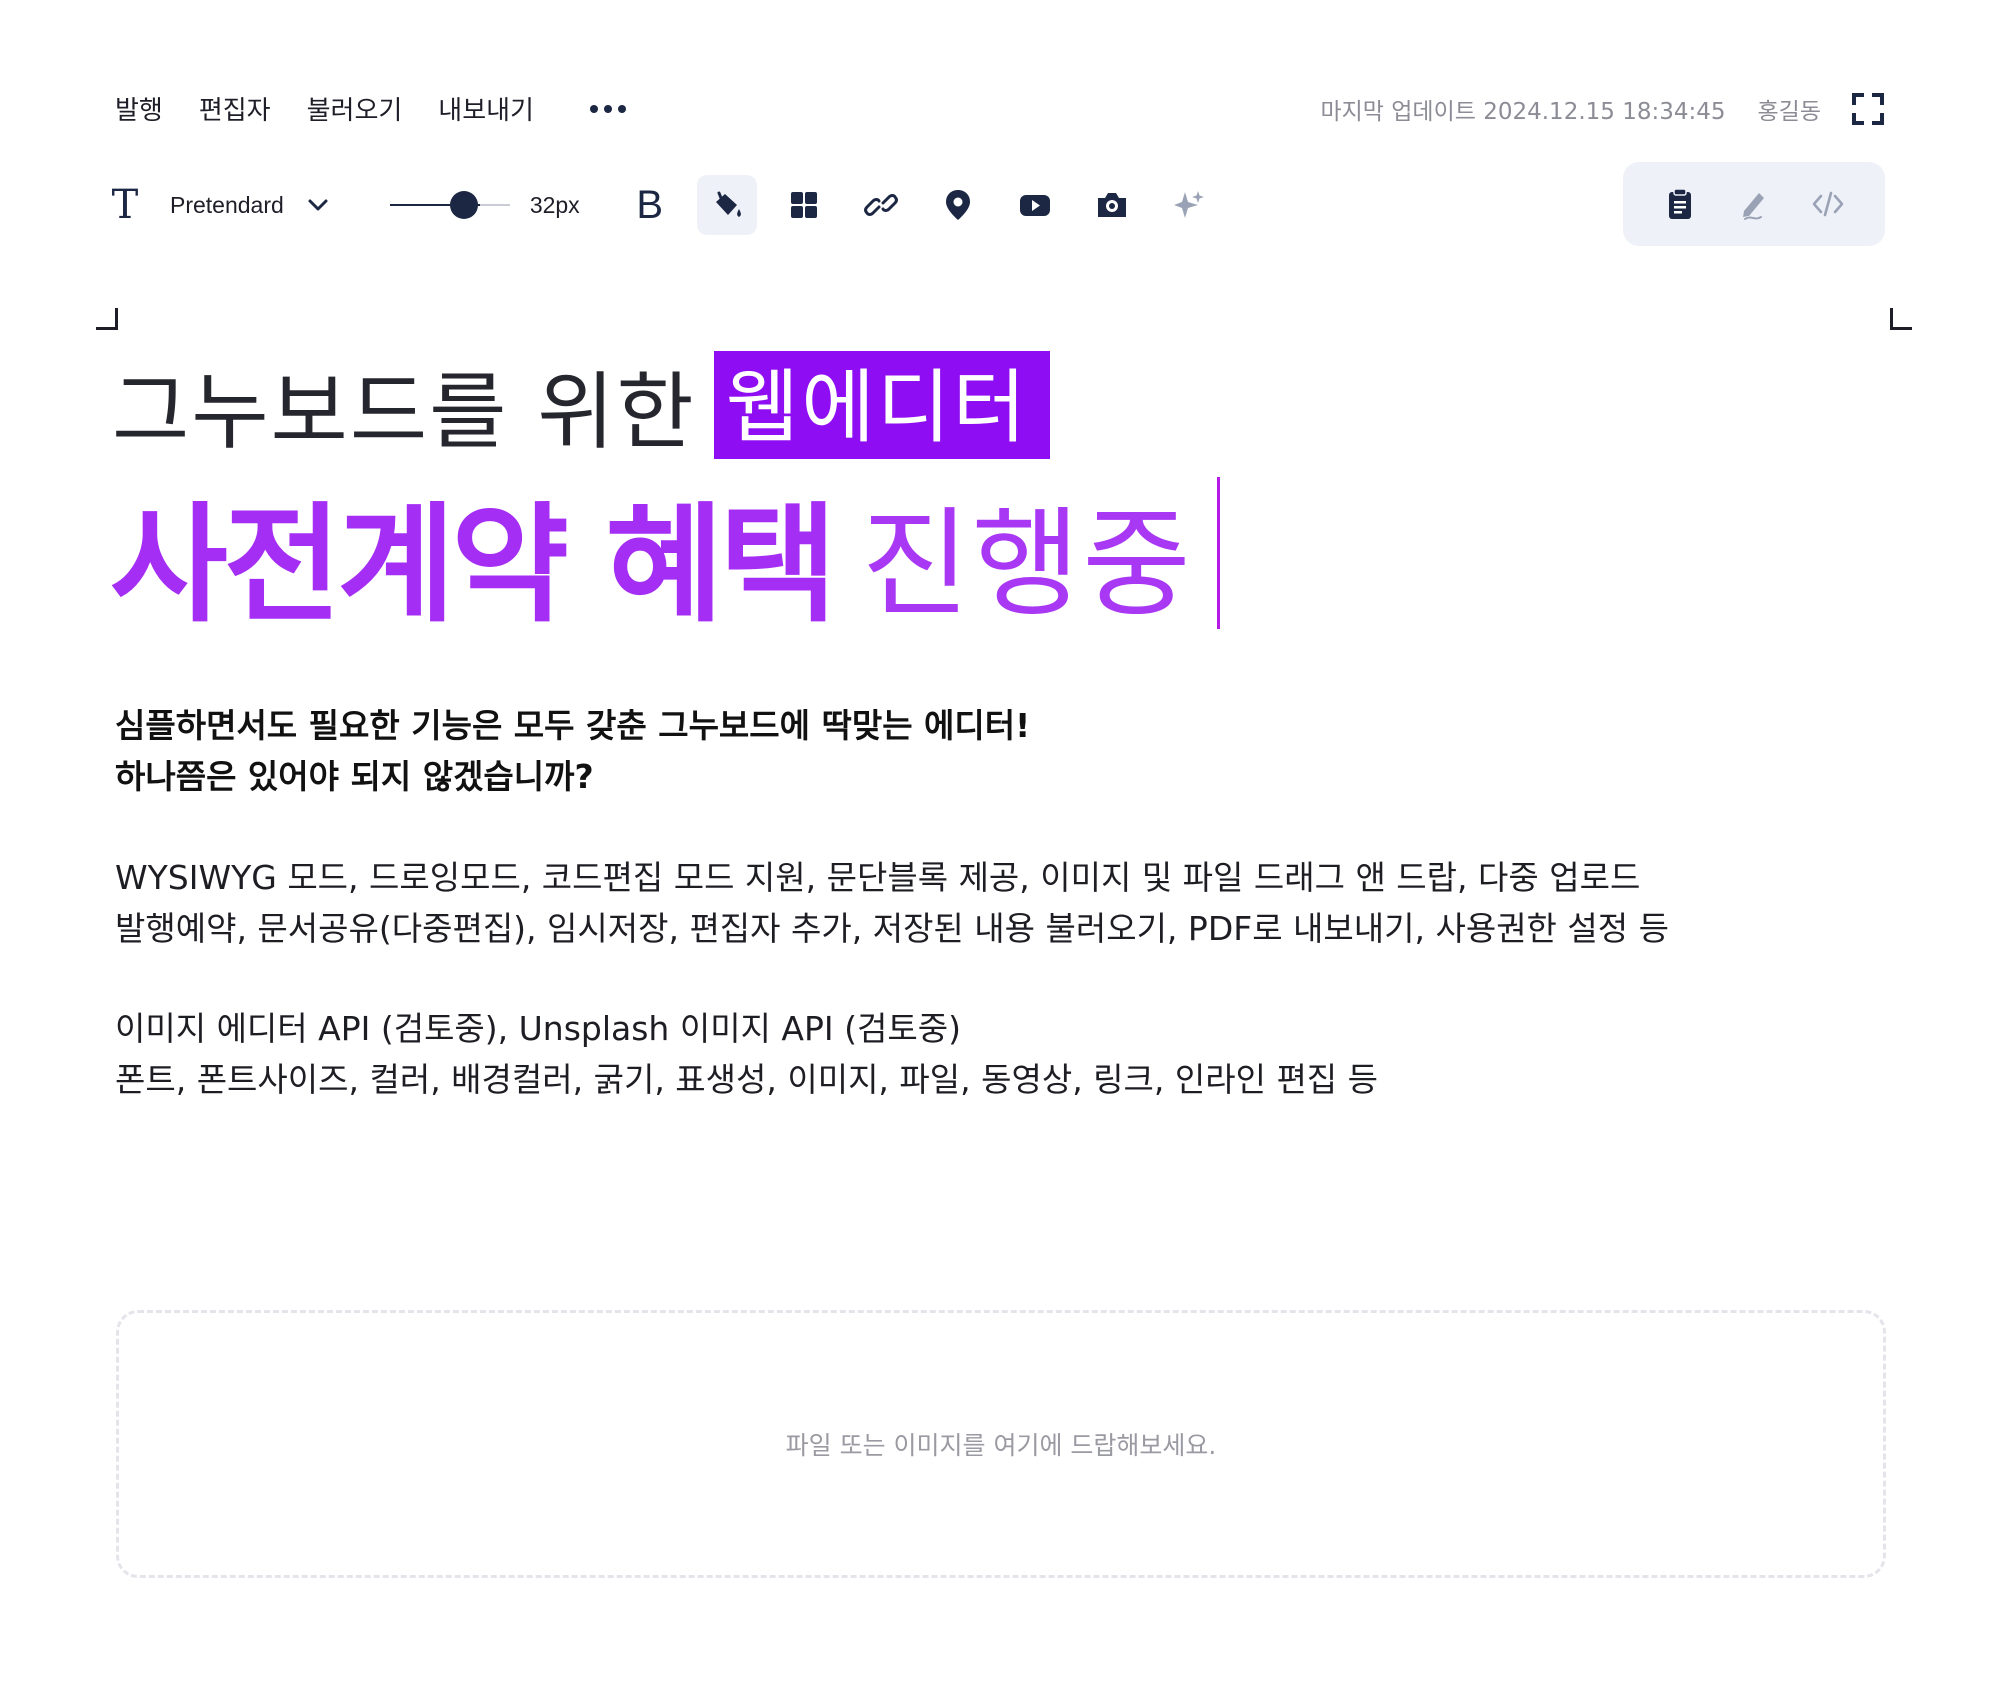 The height and width of the screenshot is (1684, 2000). I want to click on code-icon, so click(1828, 204).